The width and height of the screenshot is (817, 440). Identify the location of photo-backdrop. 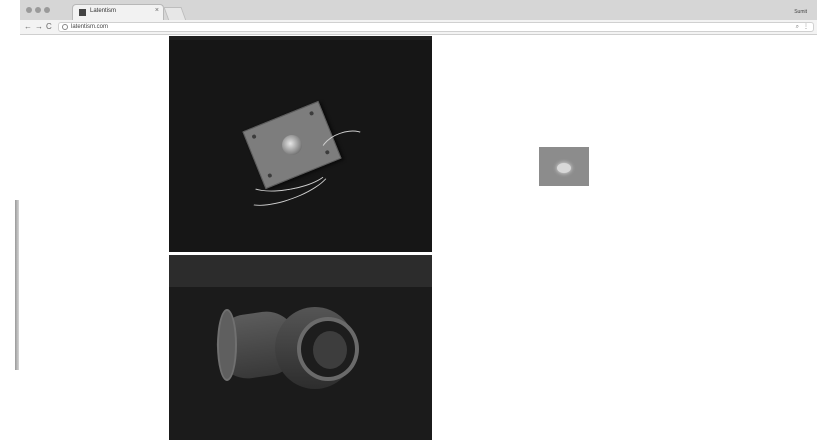
(300, 271).